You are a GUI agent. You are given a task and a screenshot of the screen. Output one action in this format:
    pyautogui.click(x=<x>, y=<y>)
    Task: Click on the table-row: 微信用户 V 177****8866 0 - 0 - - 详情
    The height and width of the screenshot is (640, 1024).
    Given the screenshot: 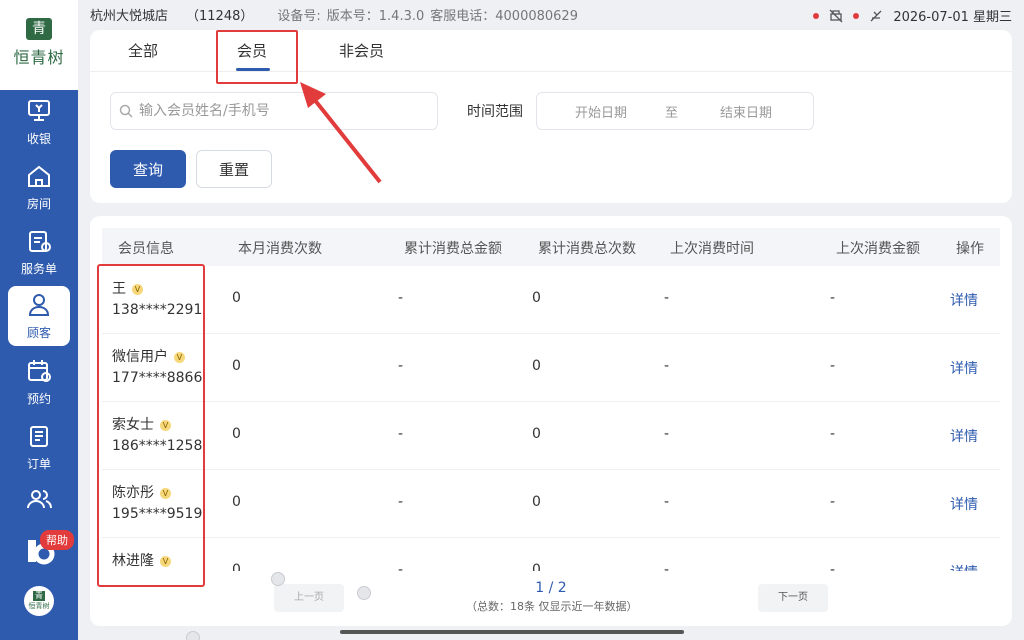 What is the action you would take?
    pyautogui.click(x=551, y=368)
    